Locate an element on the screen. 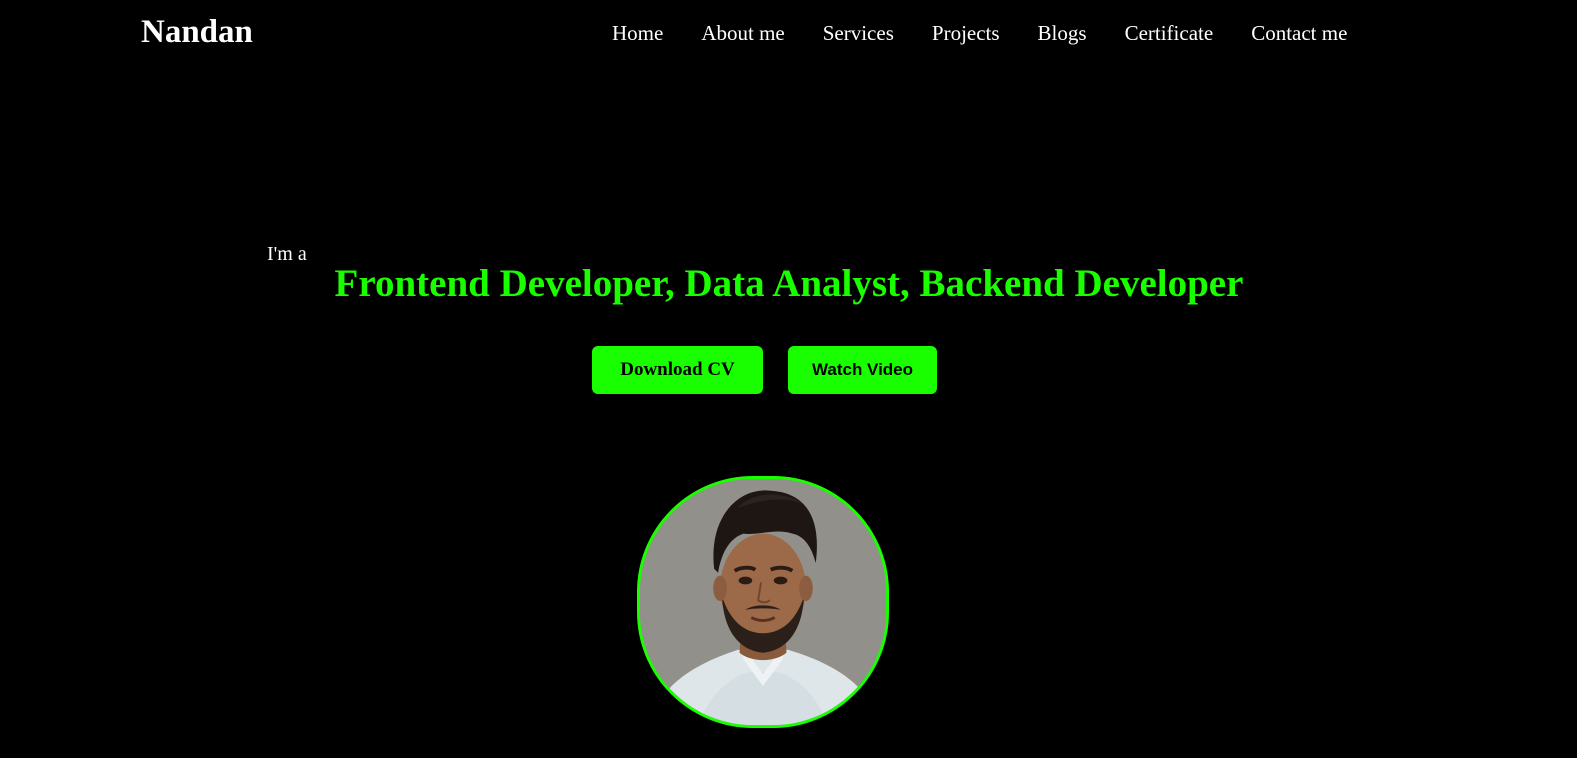 The image size is (1577, 758). nav-item-services: Services is located at coordinates (858, 33).